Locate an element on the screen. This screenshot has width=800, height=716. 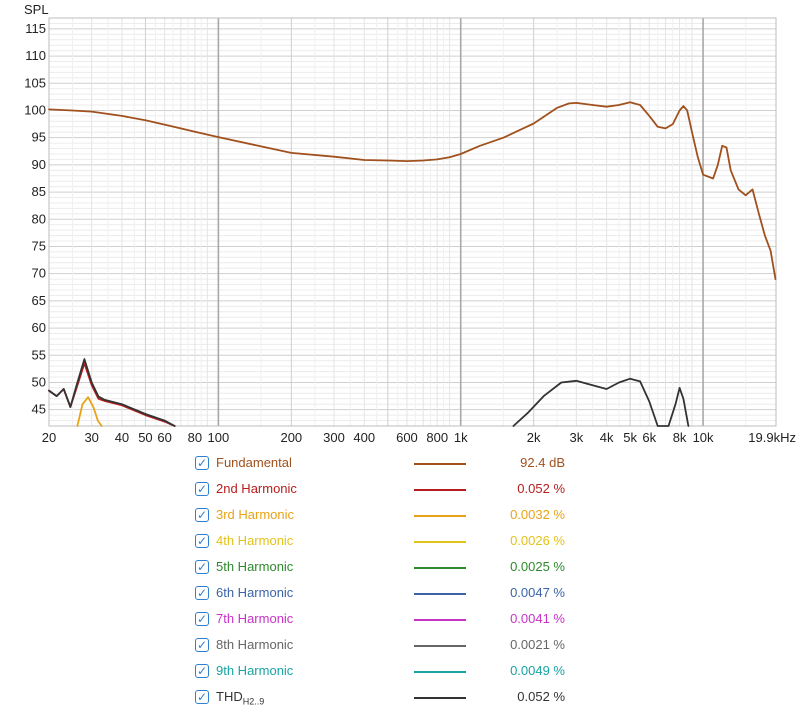
legend-item: ✓ 4th Harmonic 0.0026 % is located at coordinates (405, 543).